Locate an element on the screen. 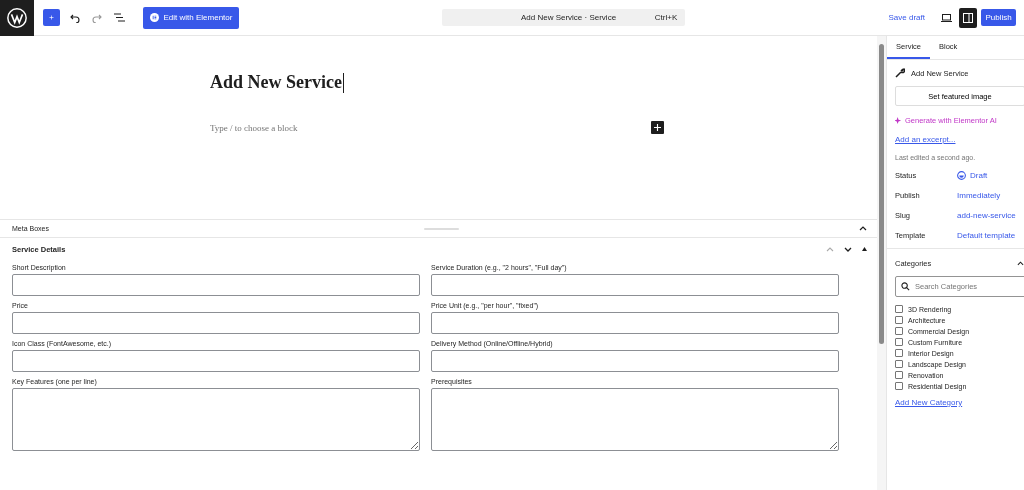 The height and width of the screenshot is (490, 1024). wordpress-logo-icon is located at coordinates (17, 17).